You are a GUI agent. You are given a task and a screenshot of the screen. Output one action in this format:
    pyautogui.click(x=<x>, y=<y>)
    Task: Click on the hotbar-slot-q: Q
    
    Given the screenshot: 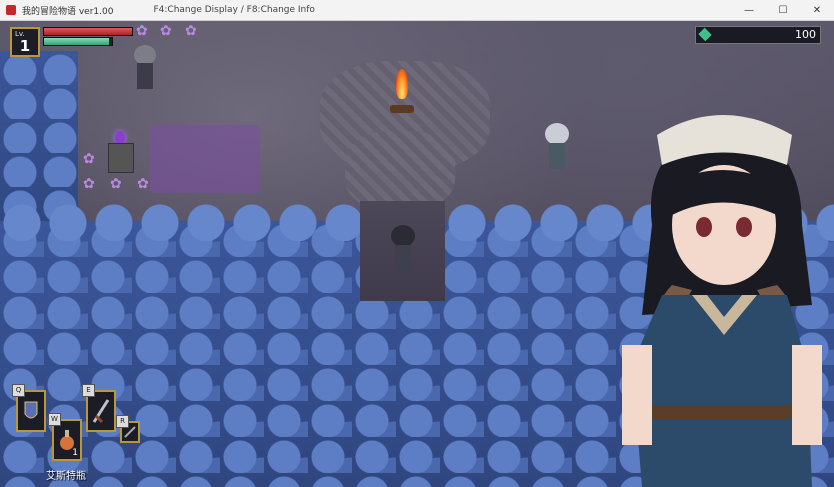 What is the action you would take?
    pyautogui.click(x=29, y=408)
    